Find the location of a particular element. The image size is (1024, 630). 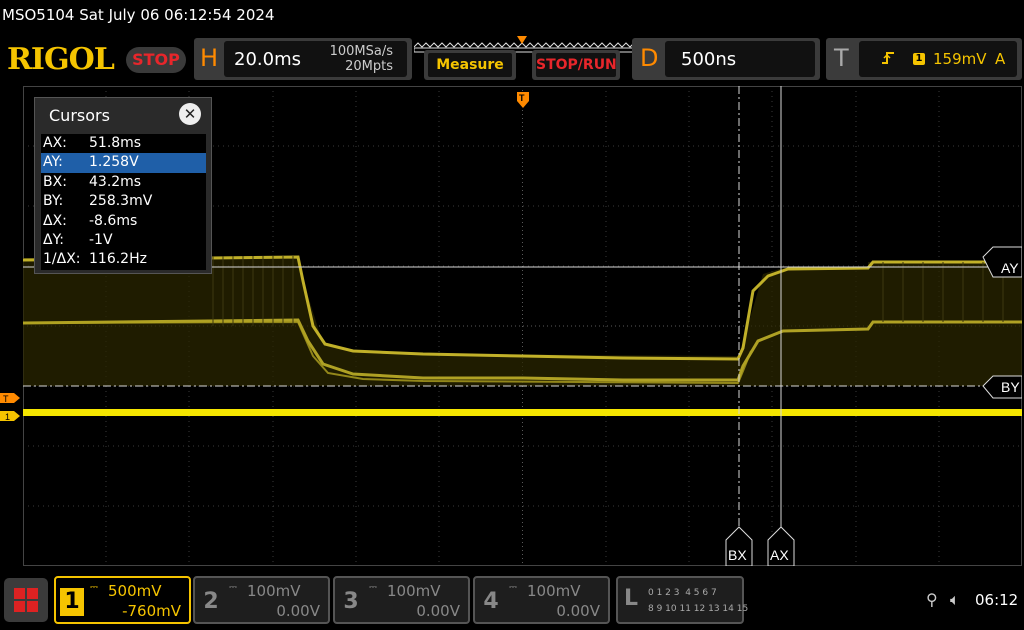

trigger-mode: A is located at coordinates (1000, 59).